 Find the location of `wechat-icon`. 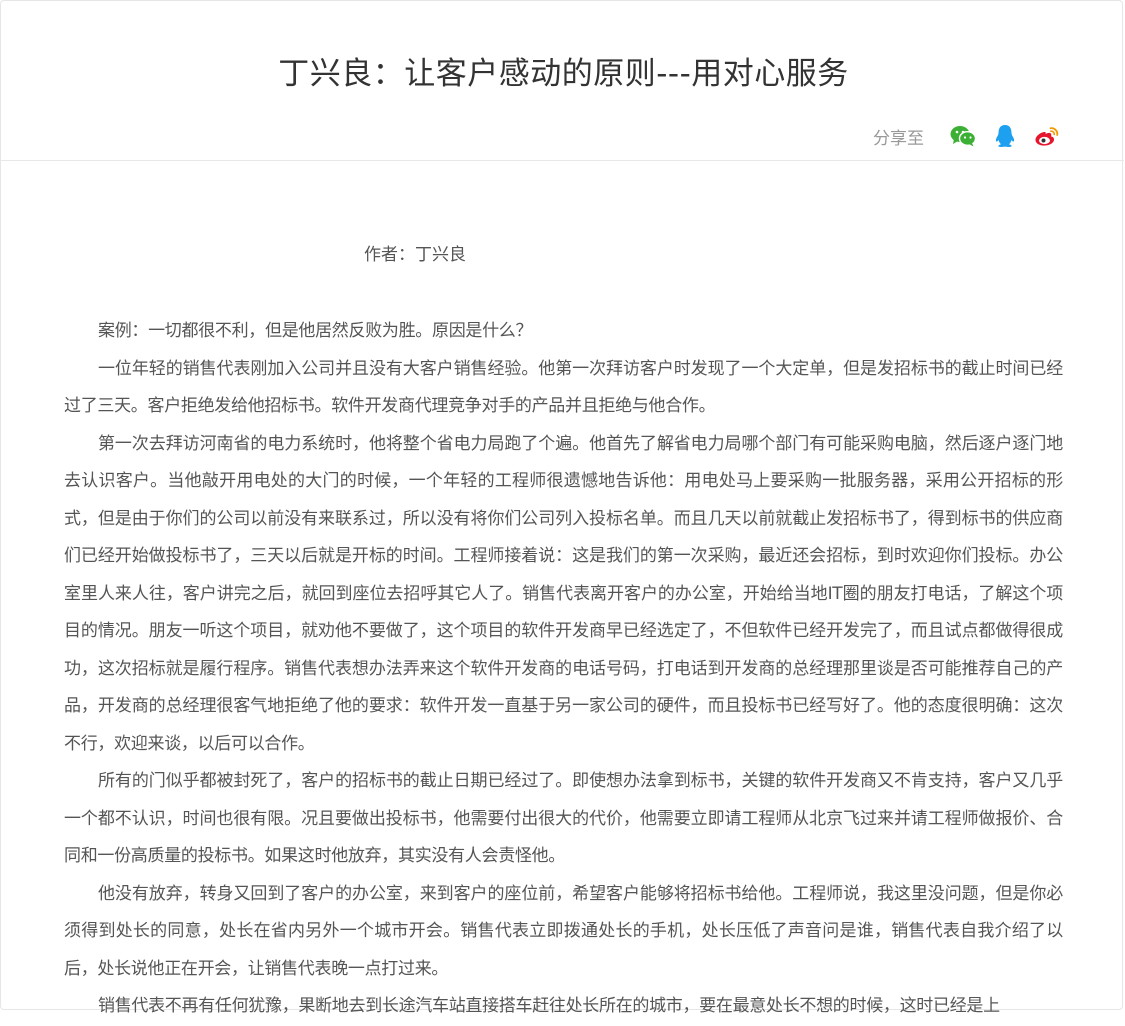

wechat-icon is located at coordinates (963, 136).